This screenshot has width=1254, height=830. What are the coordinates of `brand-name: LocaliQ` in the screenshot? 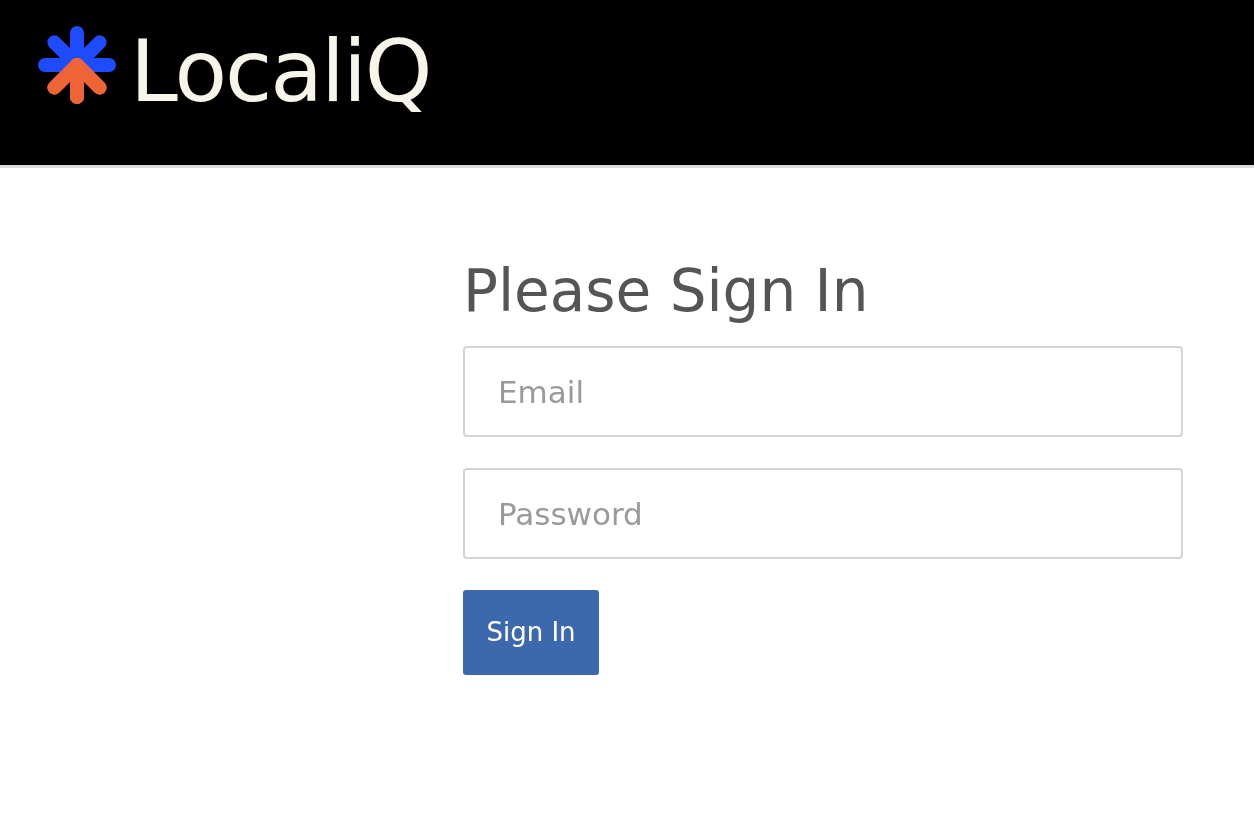 It's located at (280, 71).